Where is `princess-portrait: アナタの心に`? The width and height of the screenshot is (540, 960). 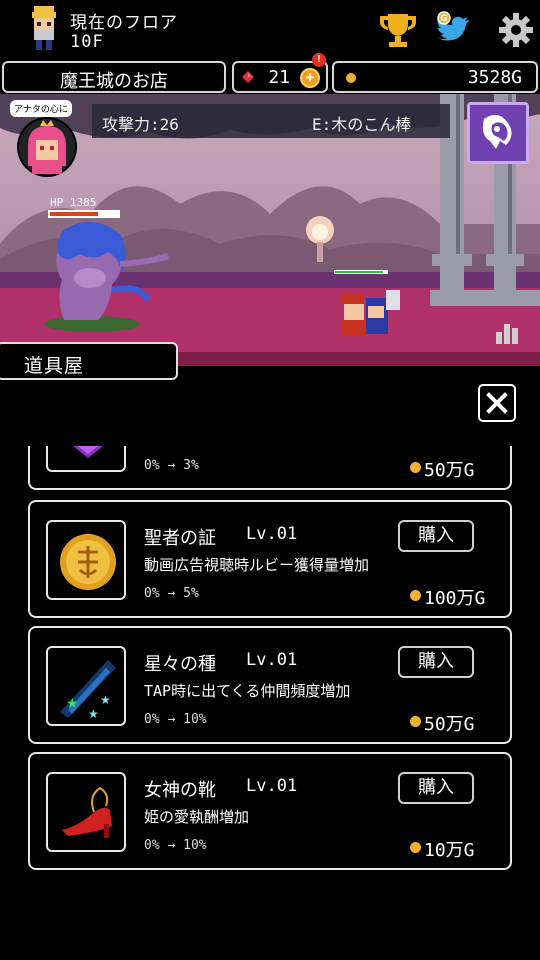
princess-portrait: アナタの心に is located at coordinates (47, 139).